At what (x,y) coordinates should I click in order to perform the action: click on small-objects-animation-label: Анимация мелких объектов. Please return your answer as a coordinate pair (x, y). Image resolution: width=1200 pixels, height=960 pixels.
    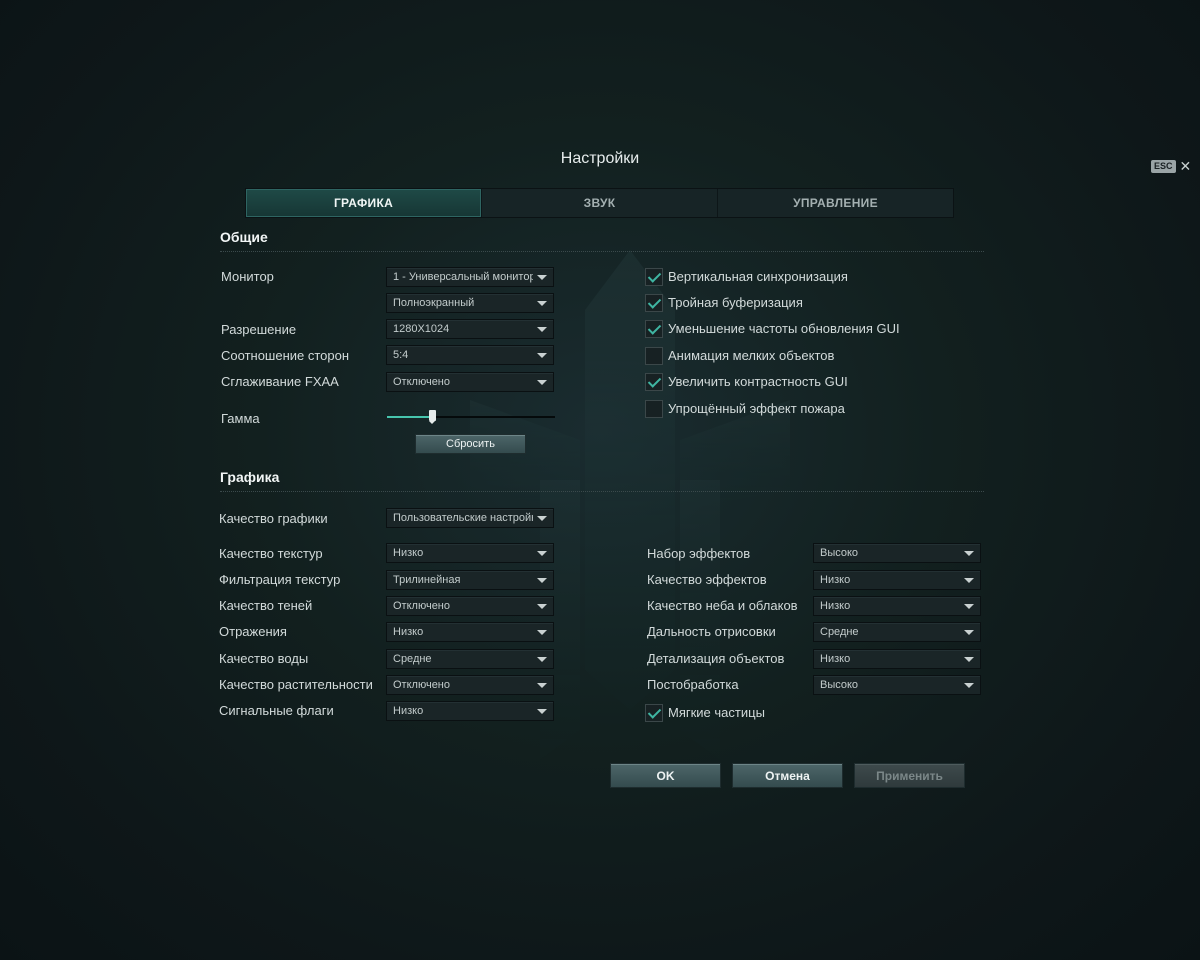
    Looking at the image, I should click on (751, 355).